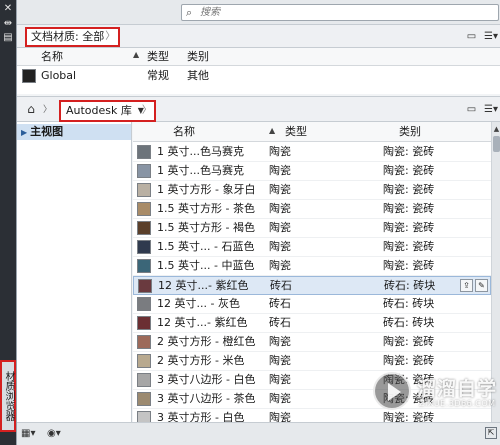 The height and width of the screenshot is (445, 500). Describe the element at coordinates (189, 12) in the screenshot. I see `search-icon: ⌕` at that location.